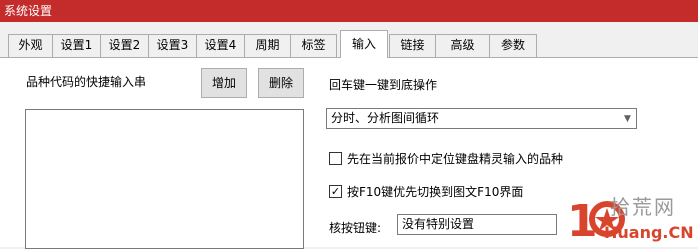 The width and height of the screenshot is (698, 249). What do you see at coordinates (267, 45) in the screenshot?
I see `tab-period: 周期` at bounding box center [267, 45].